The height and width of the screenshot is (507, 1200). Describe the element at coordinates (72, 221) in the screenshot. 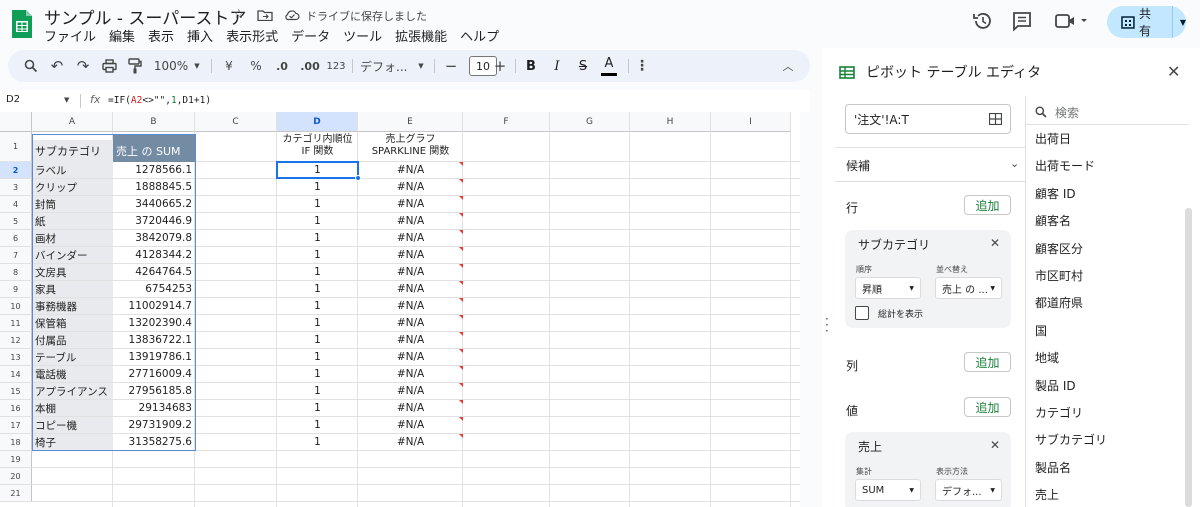

I see `cell-subcategory: 紙` at that location.